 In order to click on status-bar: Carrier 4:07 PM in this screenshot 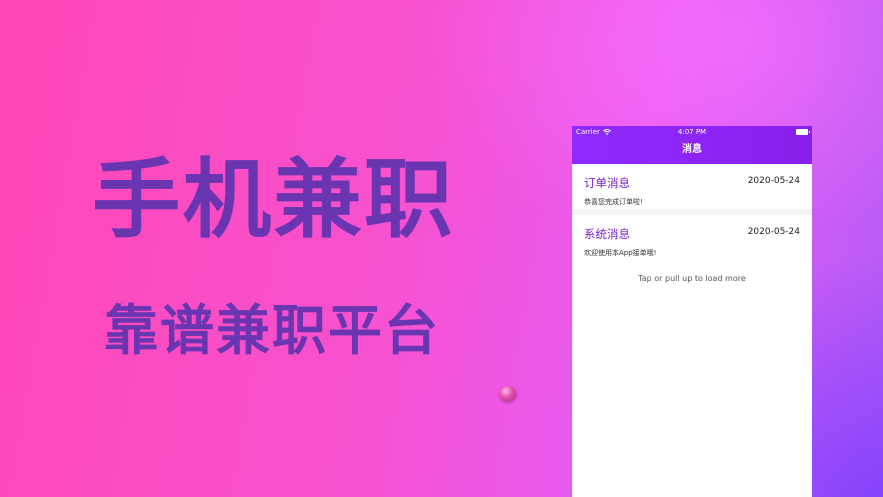, I will do `click(692, 132)`.